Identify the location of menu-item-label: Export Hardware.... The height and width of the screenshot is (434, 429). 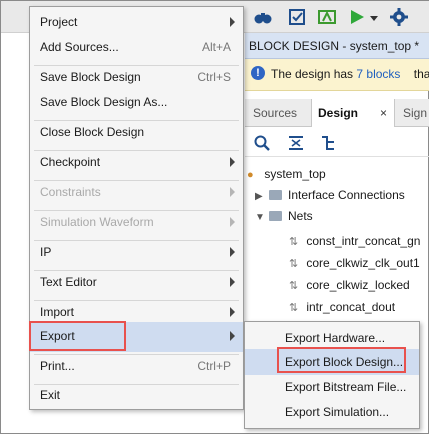
(335, 338).